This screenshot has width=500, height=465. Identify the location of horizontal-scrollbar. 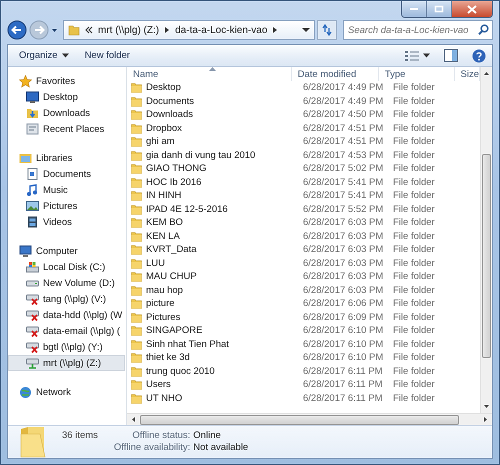
(309, 419).